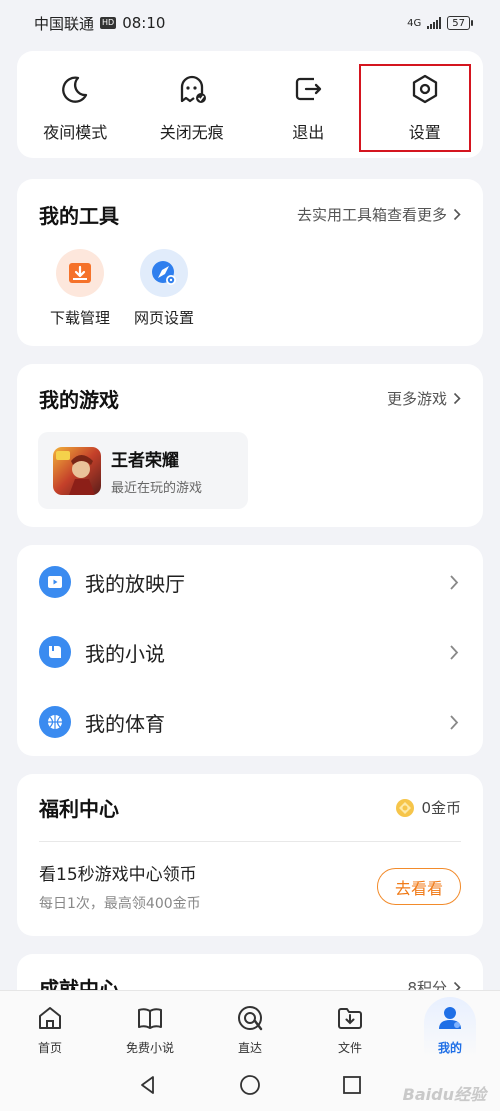 This screenshot has height=1111, width=500. I want to click on nav-free-novel: 免费小说, so click(150, 1024).